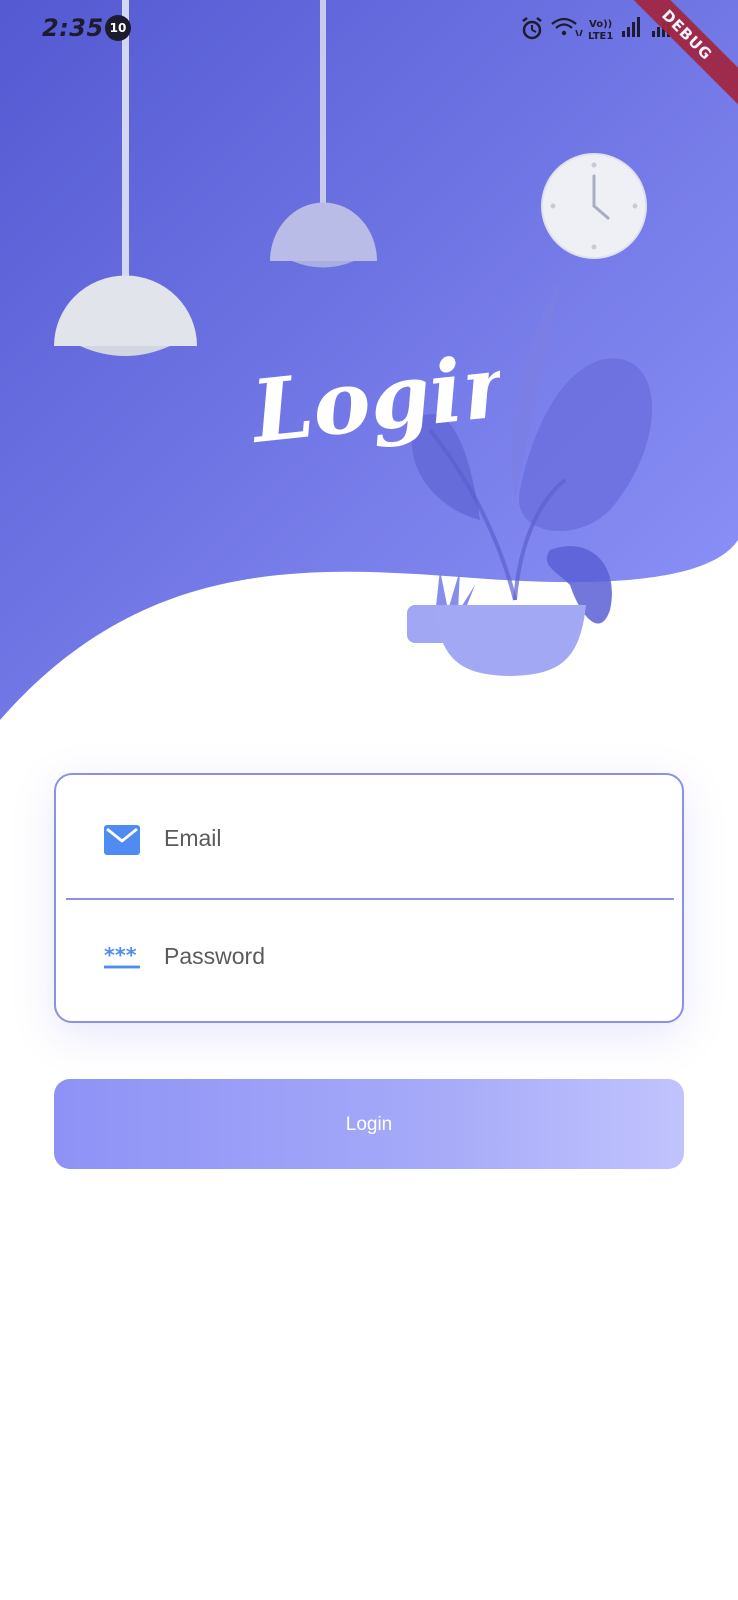 Image resolution: width=738 pixels, height=1600 pixels. I want to click on status-time: 2:35, so click(73, 28).